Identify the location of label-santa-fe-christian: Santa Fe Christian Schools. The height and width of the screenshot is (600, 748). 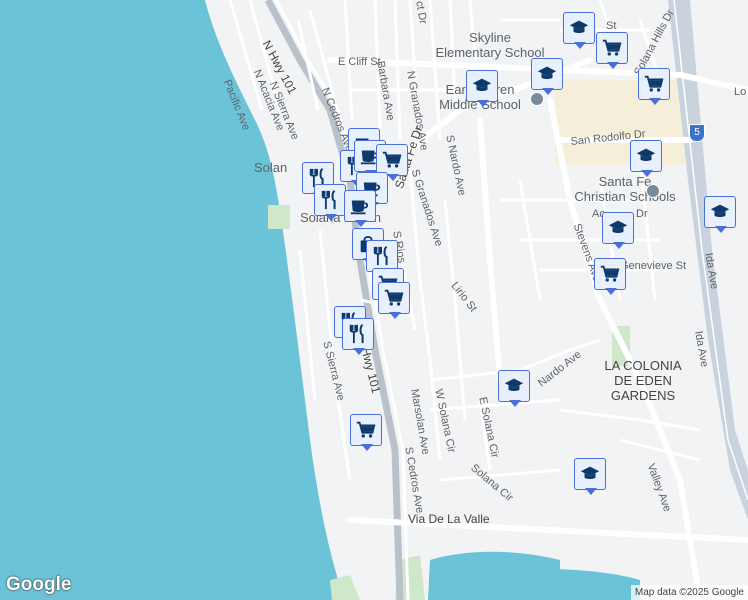
(625, 189).